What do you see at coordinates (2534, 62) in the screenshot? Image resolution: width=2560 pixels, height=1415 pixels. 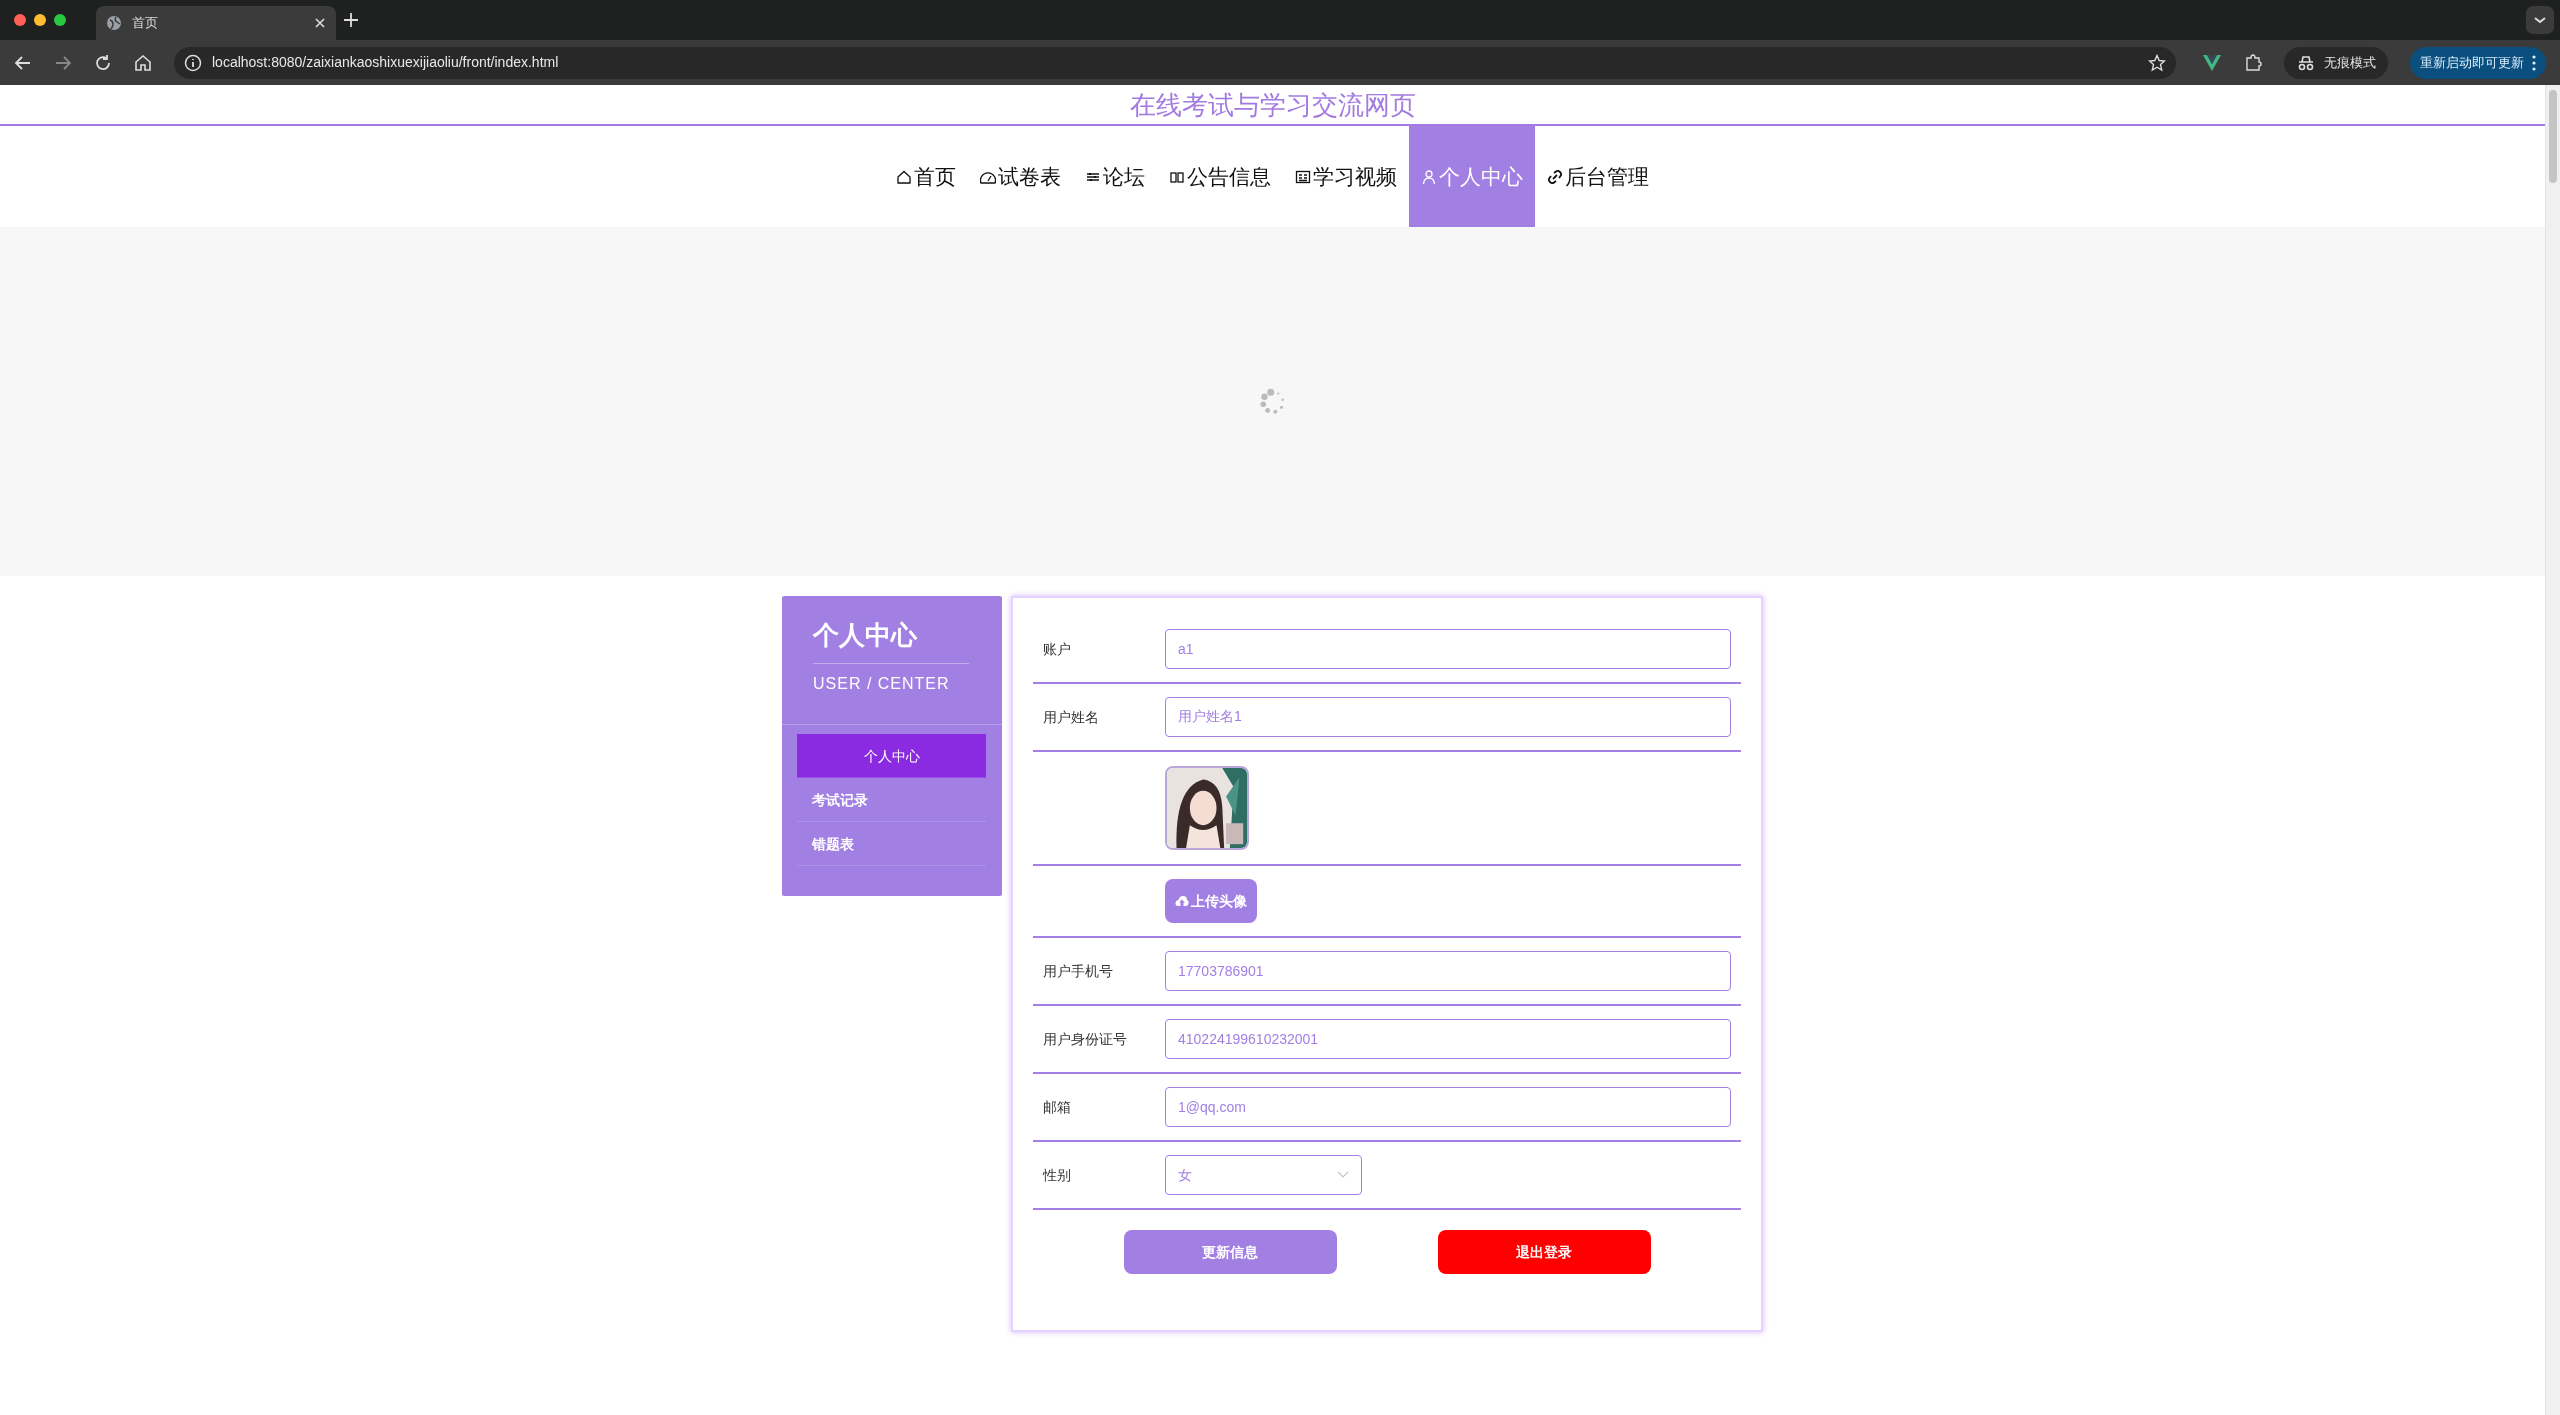 I see `more-icon` at bounding box center [2534, 62].